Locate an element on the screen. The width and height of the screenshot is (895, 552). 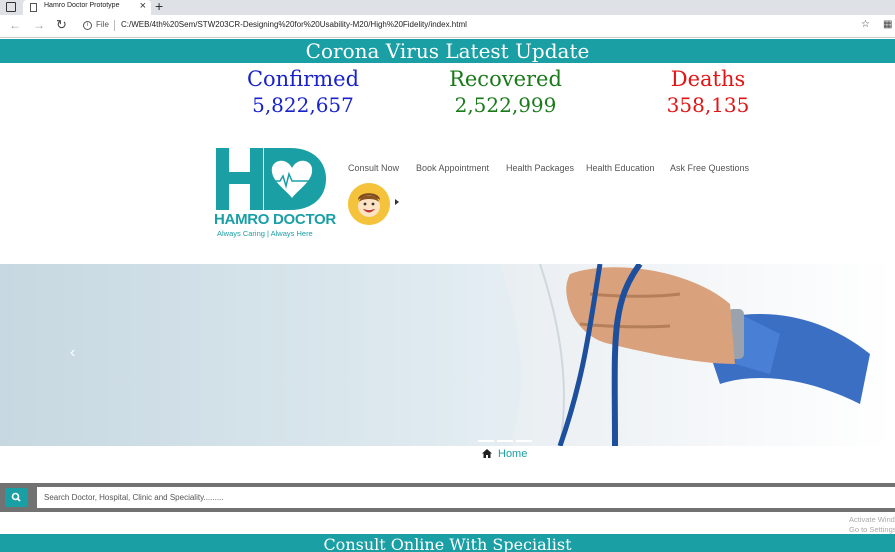
search-button is located at coordinates (16, 497).